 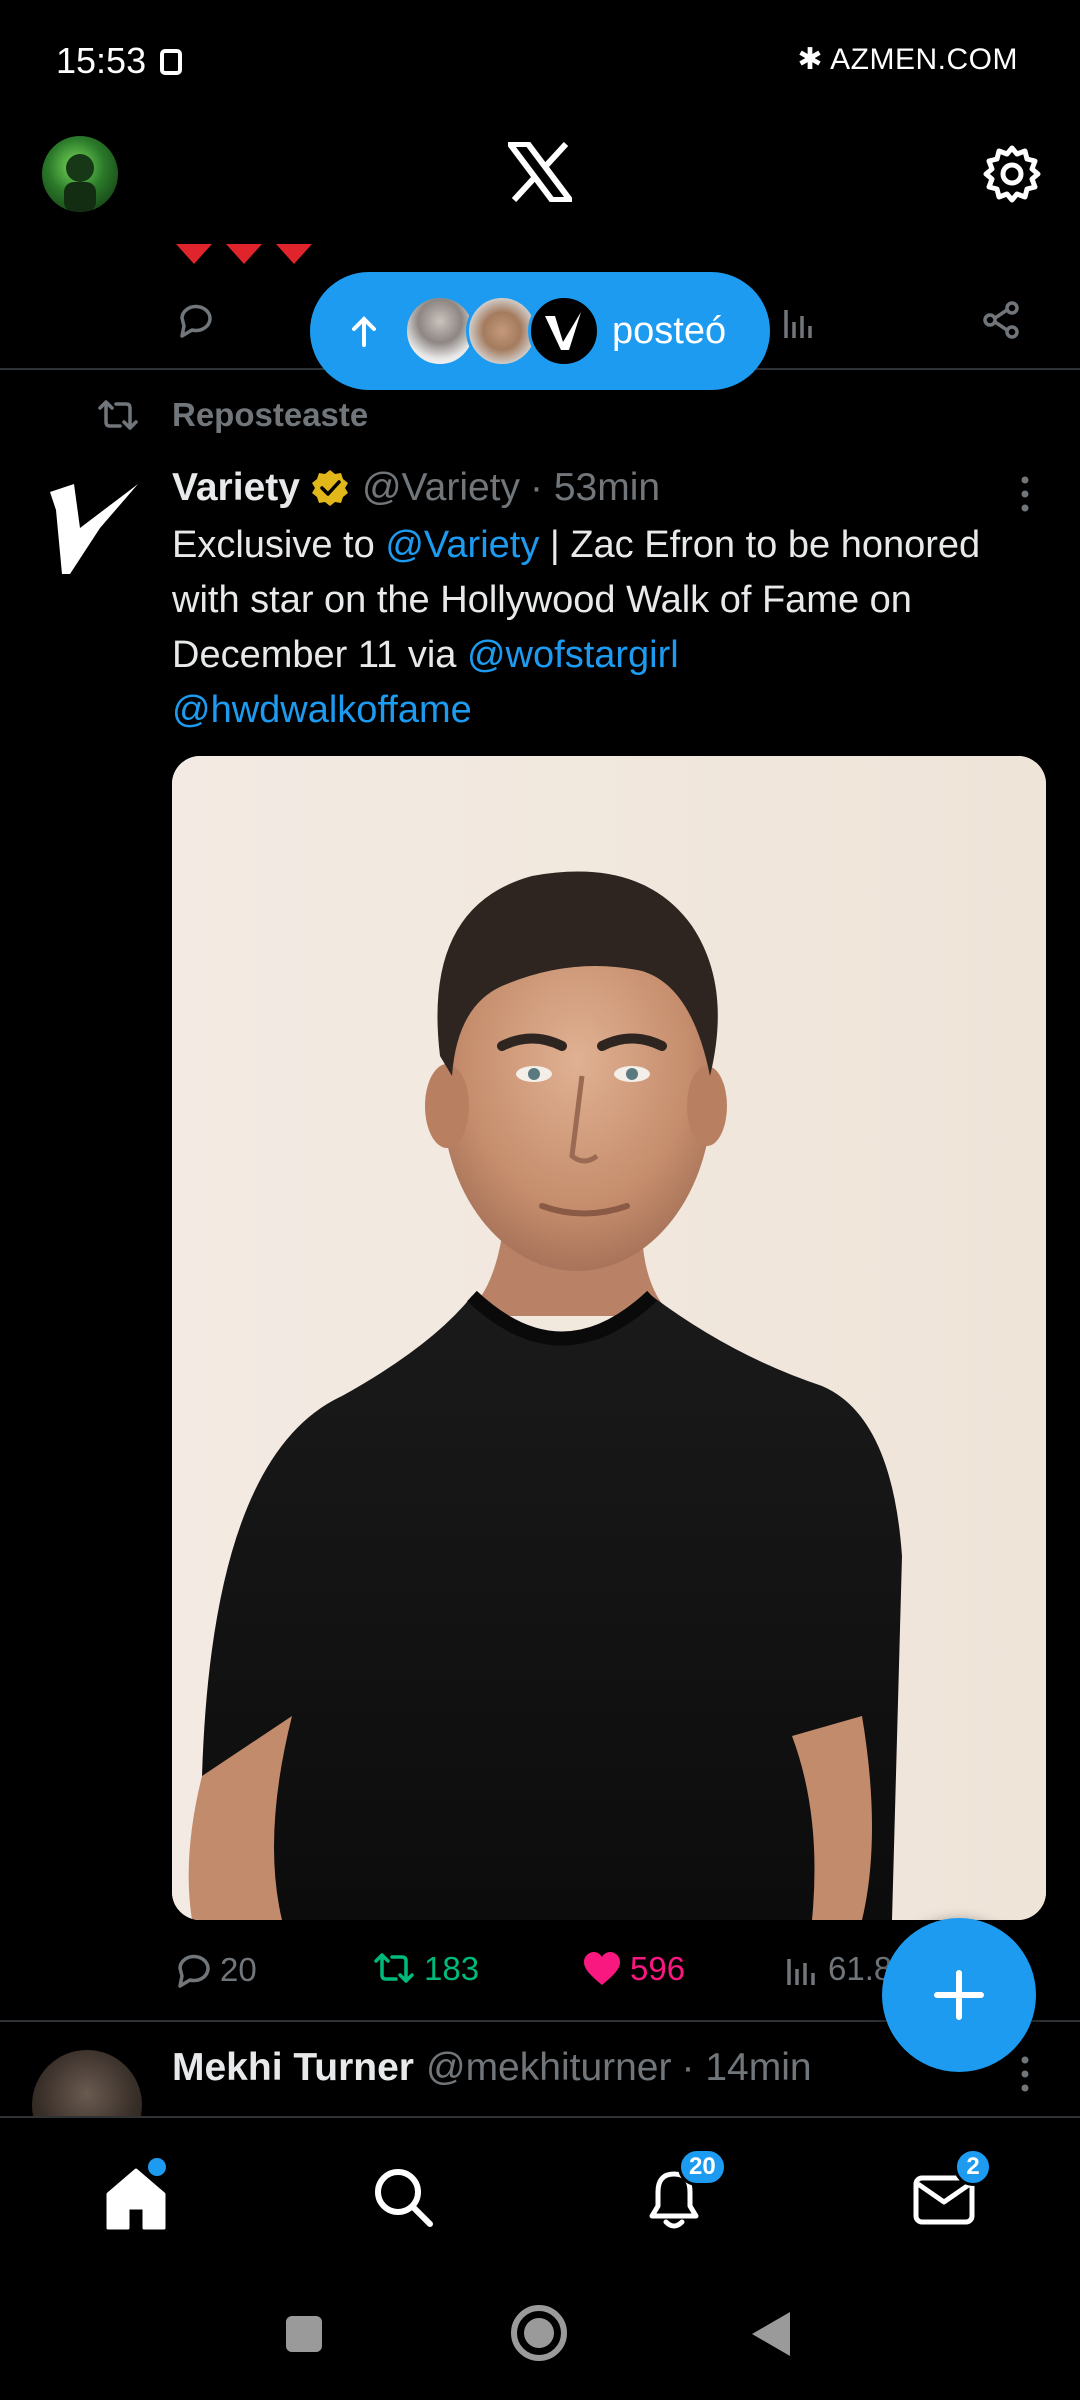 I want to click on search-icon, so click(x=404, y=2198).